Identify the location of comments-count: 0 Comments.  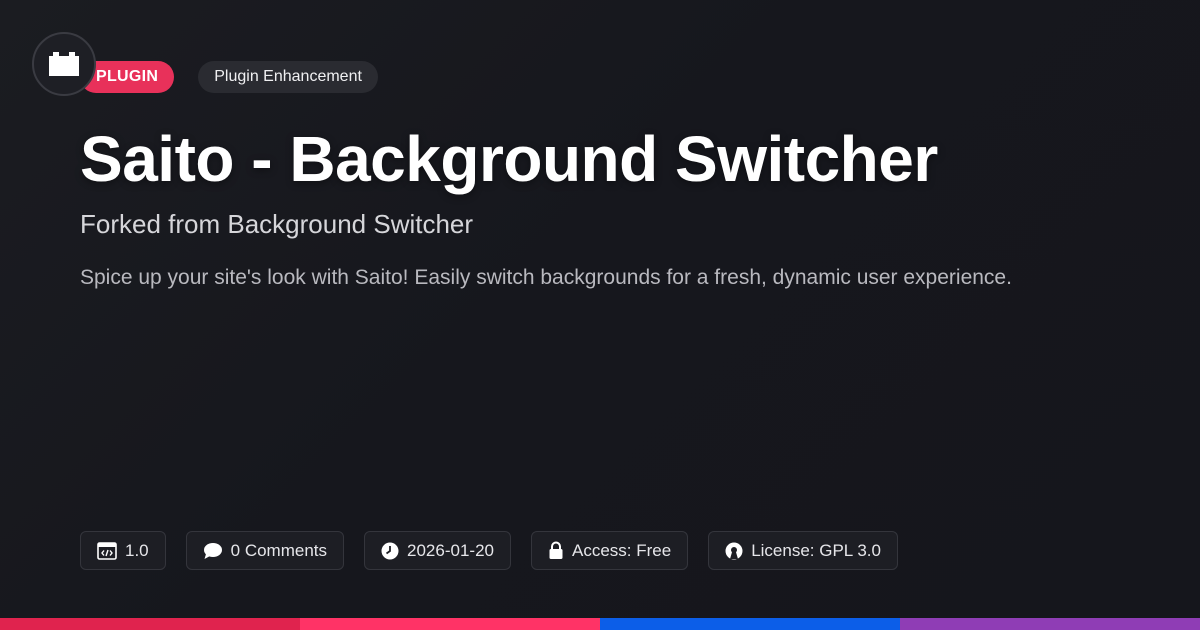
(279, 550).